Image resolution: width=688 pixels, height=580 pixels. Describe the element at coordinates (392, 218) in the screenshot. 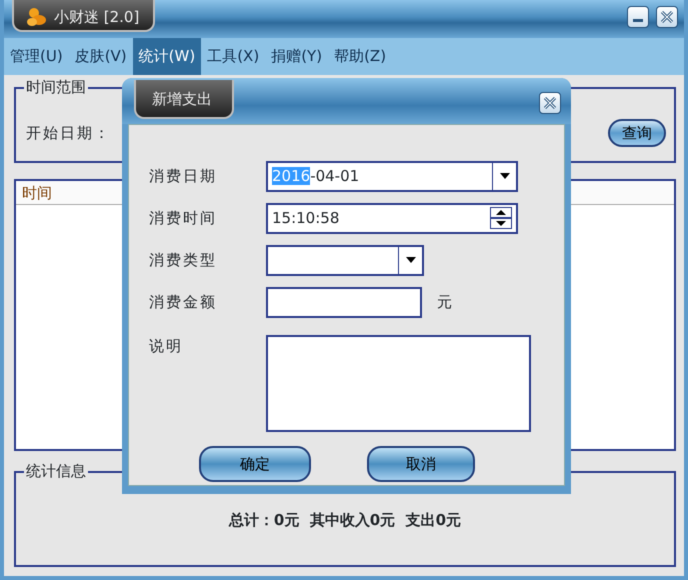

I see `time-field: 15:10:58` at that location.